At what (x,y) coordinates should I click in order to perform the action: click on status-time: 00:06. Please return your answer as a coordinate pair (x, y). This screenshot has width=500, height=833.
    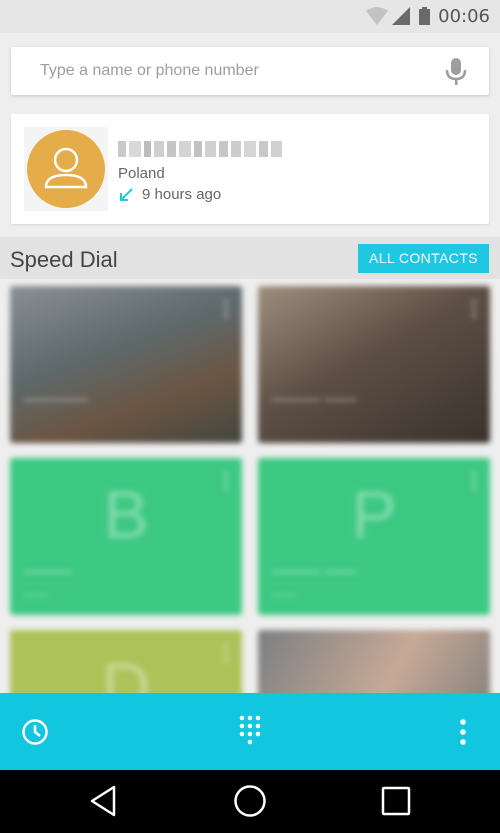
    Looking at the image, I should click on (464, 16).